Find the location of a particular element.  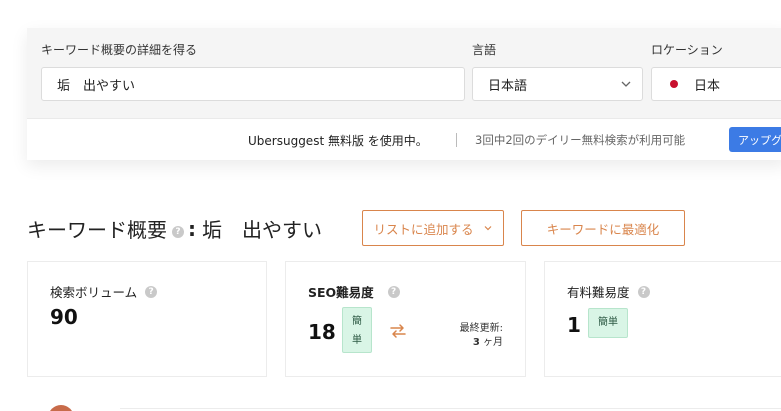

seo-difficulty-badge: 簡単 is located at coordinates (357, 330).